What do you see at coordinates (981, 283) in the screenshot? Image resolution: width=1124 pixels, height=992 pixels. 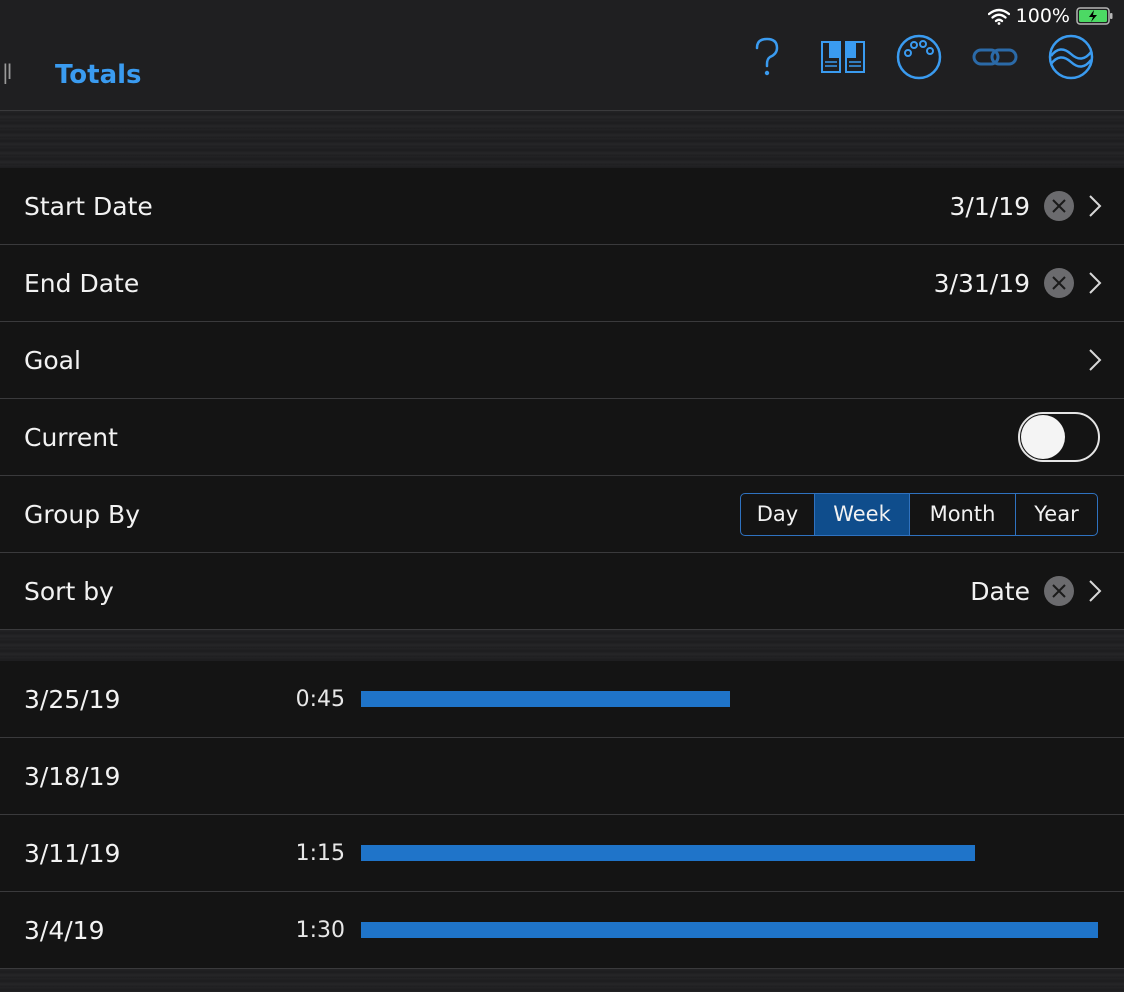 I see `end-date-value: 3/31/19` at bounding box center [981, 283].